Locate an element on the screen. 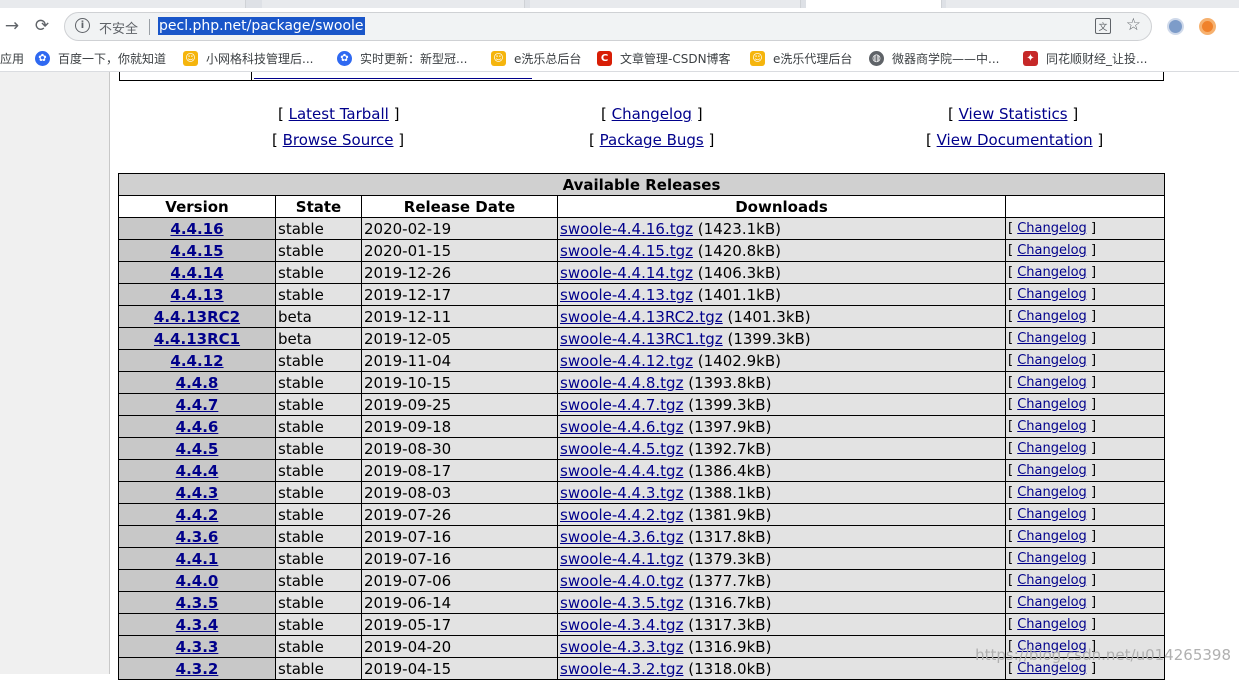 This screenshot has width=1239, height=680. download-link: swoole-4.3.4.tgz is located at coordinates (621, 625).